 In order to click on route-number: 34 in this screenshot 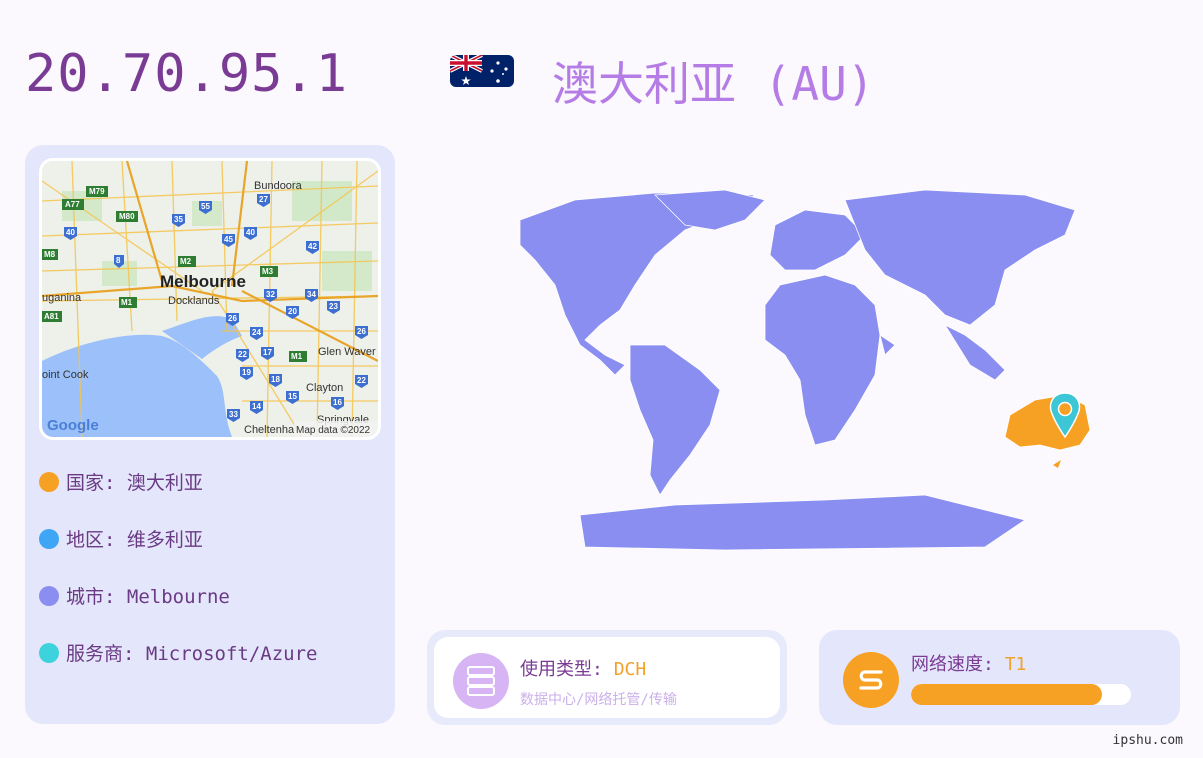, I will do `click(311, 294)`.